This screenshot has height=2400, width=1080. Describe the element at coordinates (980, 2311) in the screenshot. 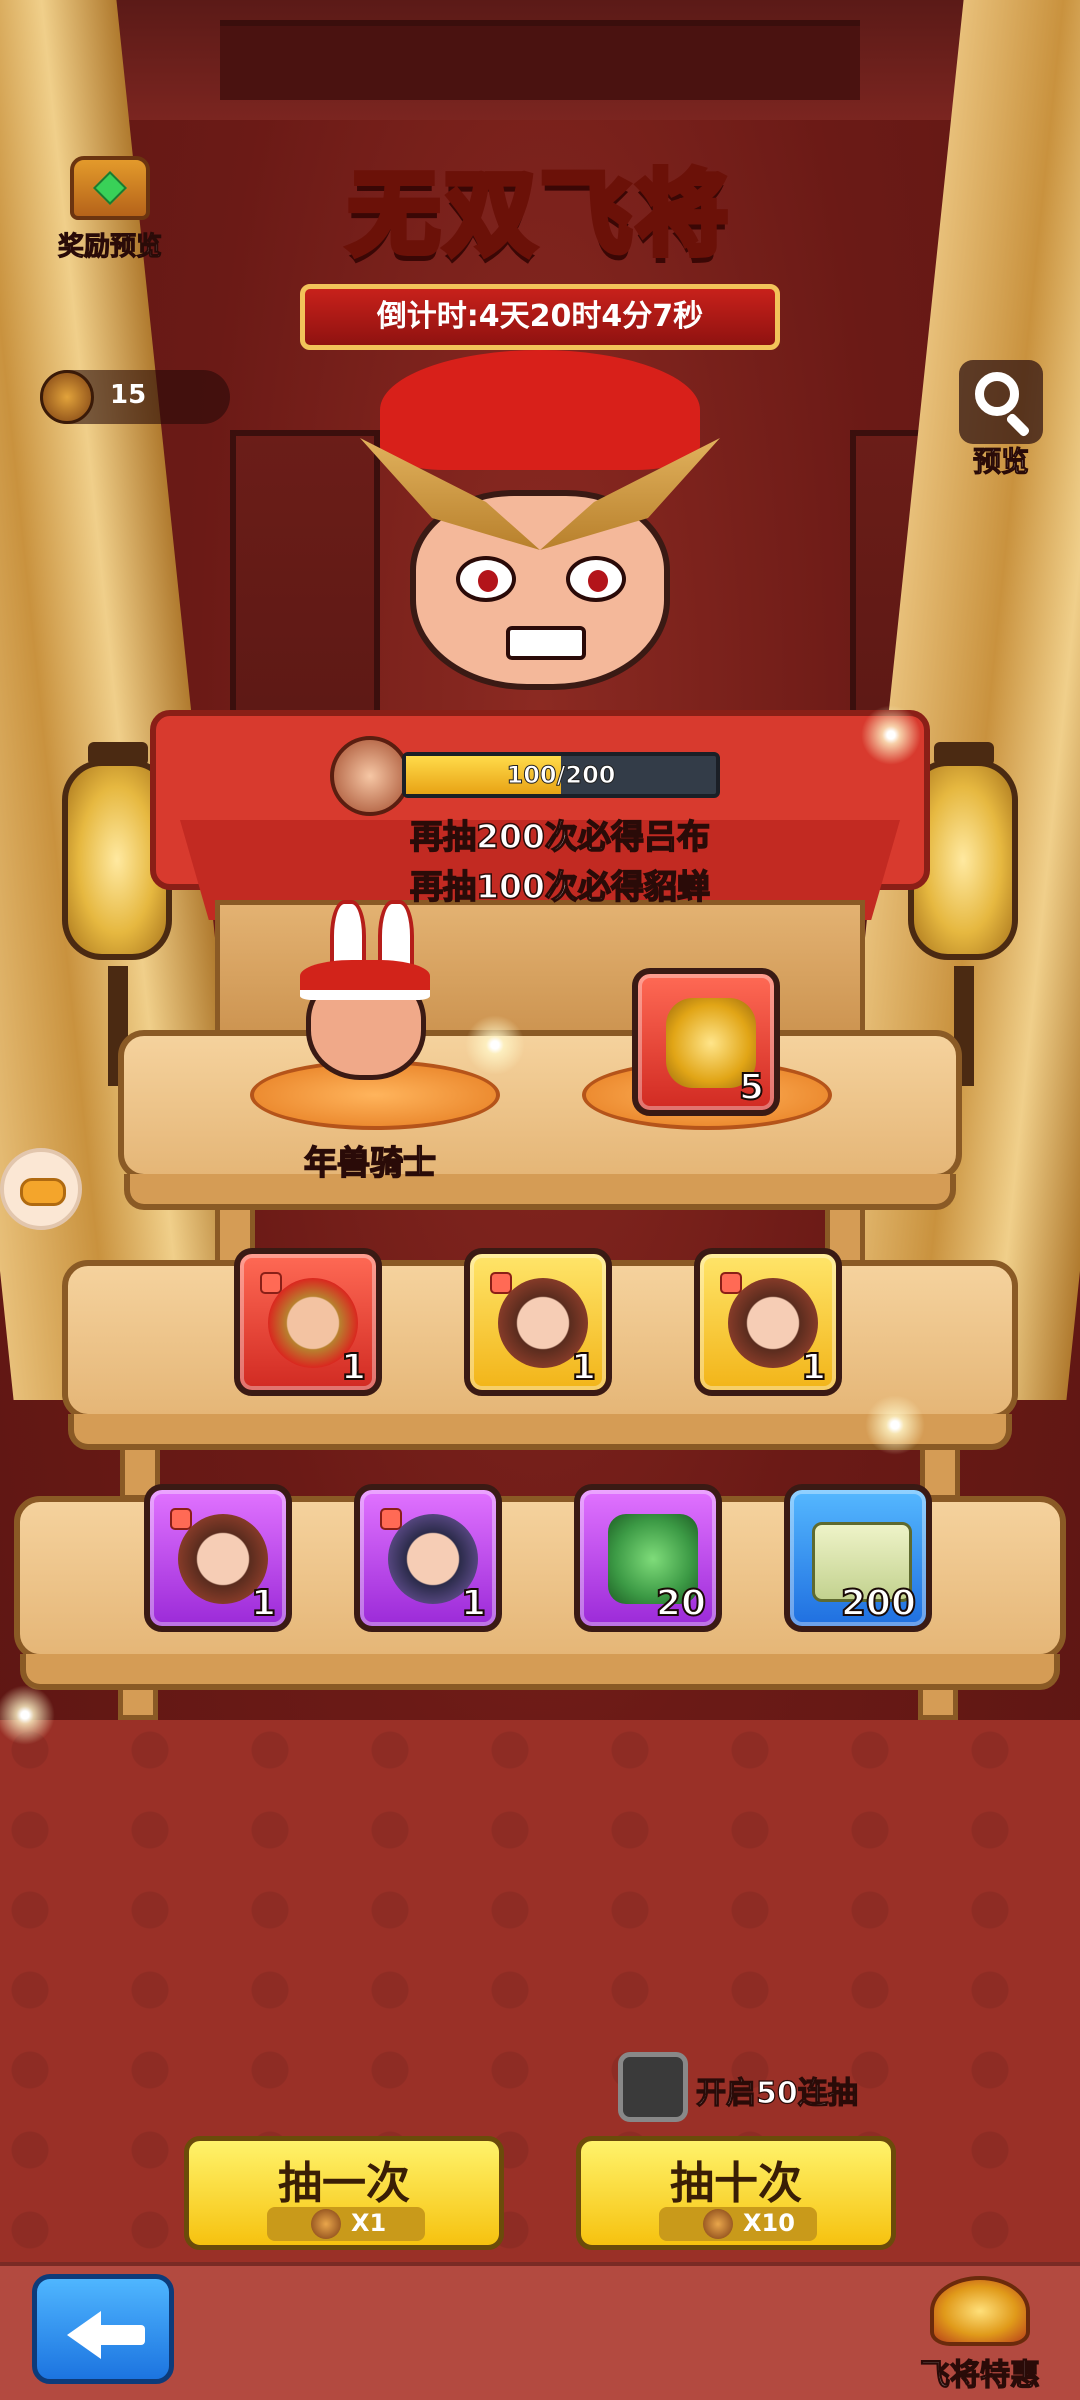

I see `gold-pile-icon` at that location.